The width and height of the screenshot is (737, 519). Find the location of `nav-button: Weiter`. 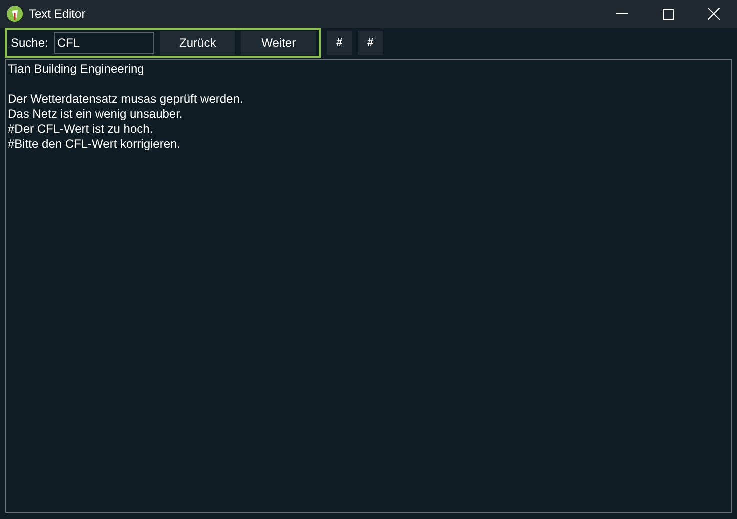

nav-button: Weiter is located at coordinates (278, 43).